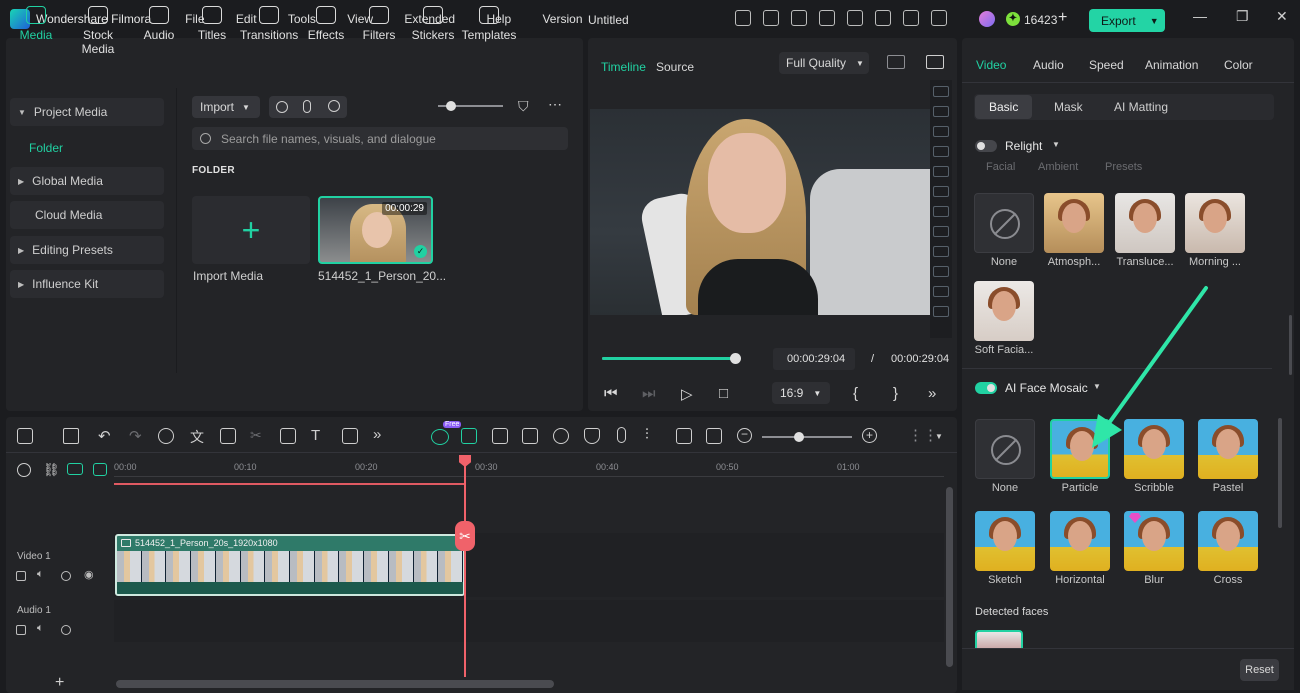 Image resolution: width=1300 pixels, height=693 pixels. I want to click on mark-in-icon: {, so click(855, 393).